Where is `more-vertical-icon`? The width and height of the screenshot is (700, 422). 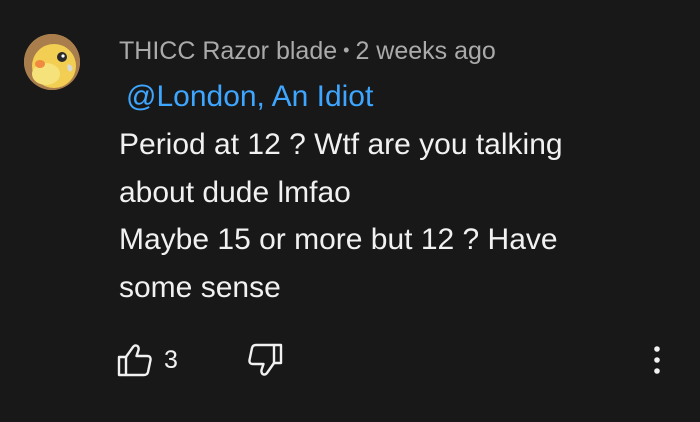
more-vertical-icon is located at coordinates (657, 360).